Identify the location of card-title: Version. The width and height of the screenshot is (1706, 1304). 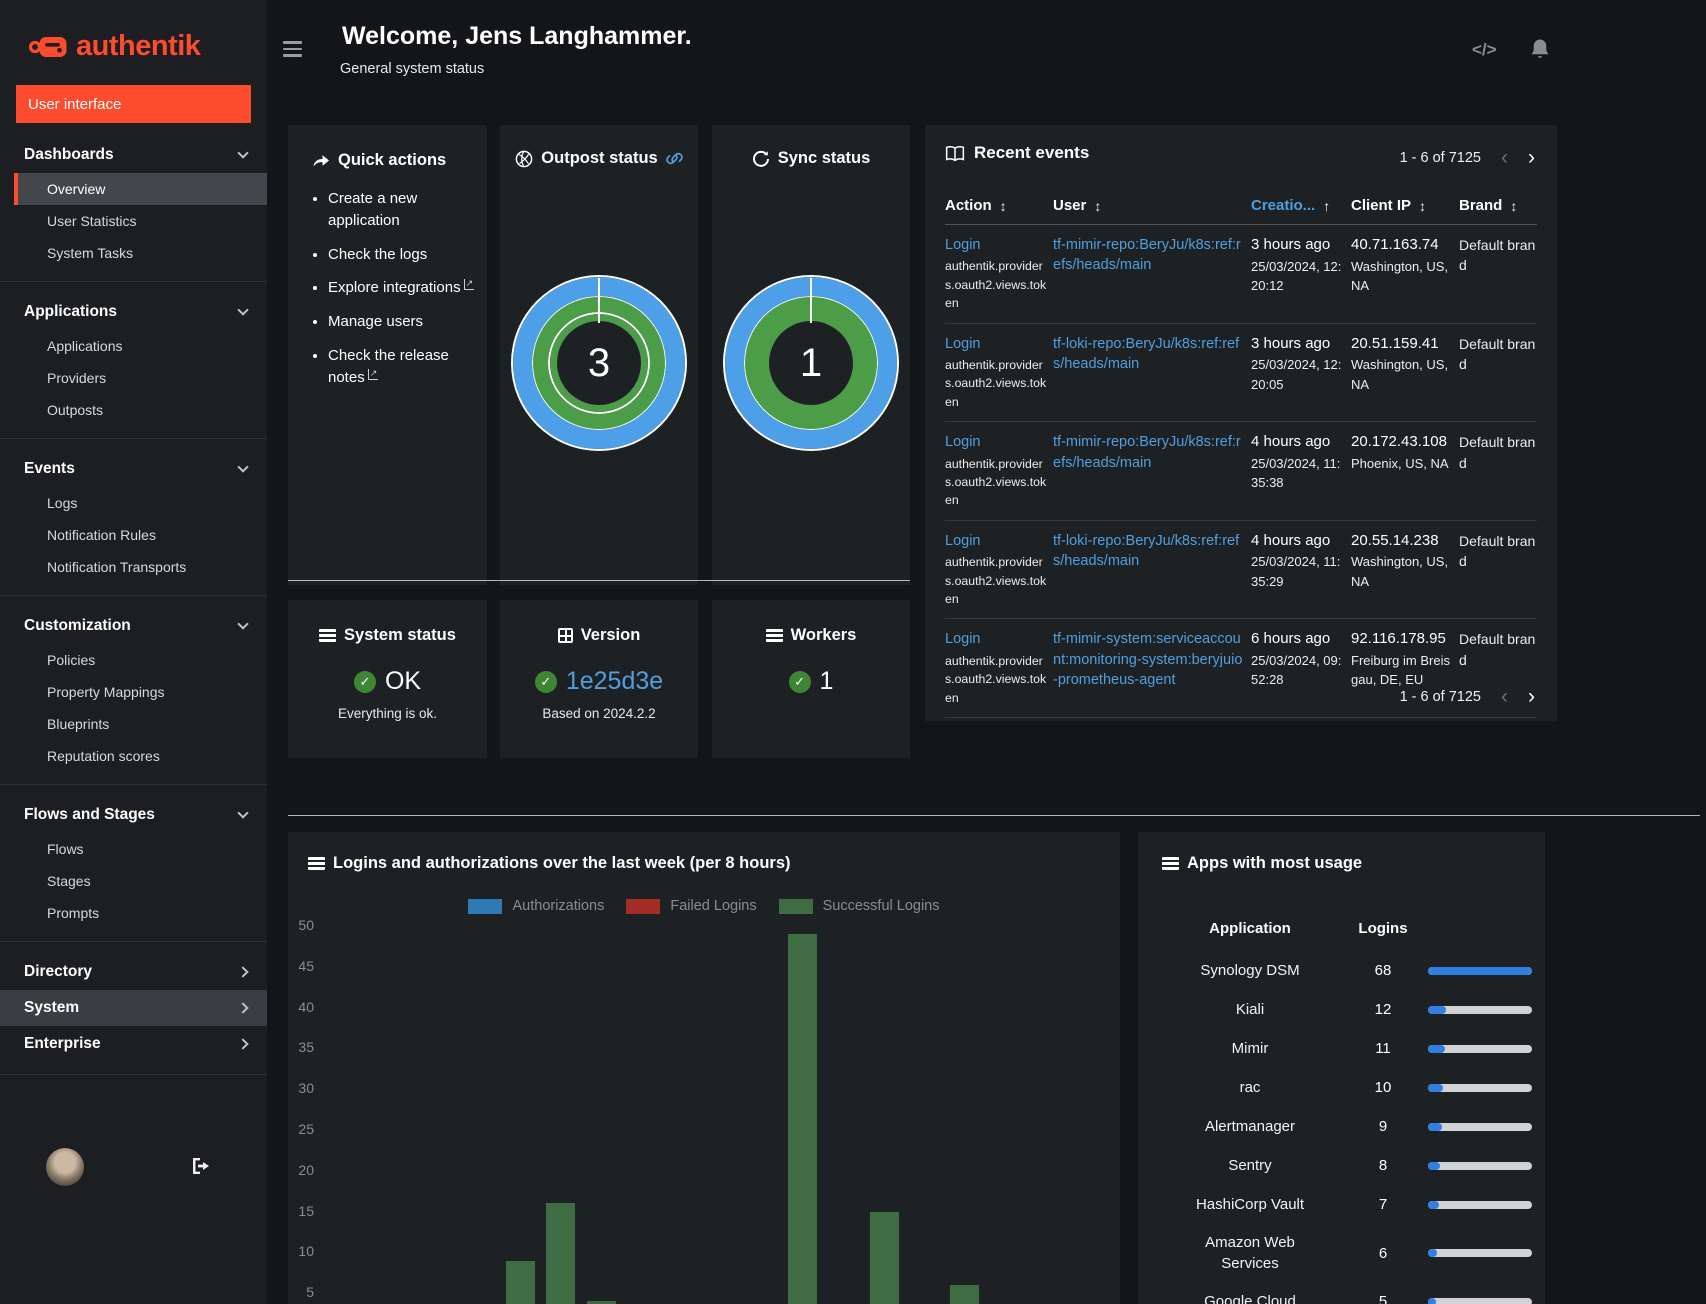
(610, 635).